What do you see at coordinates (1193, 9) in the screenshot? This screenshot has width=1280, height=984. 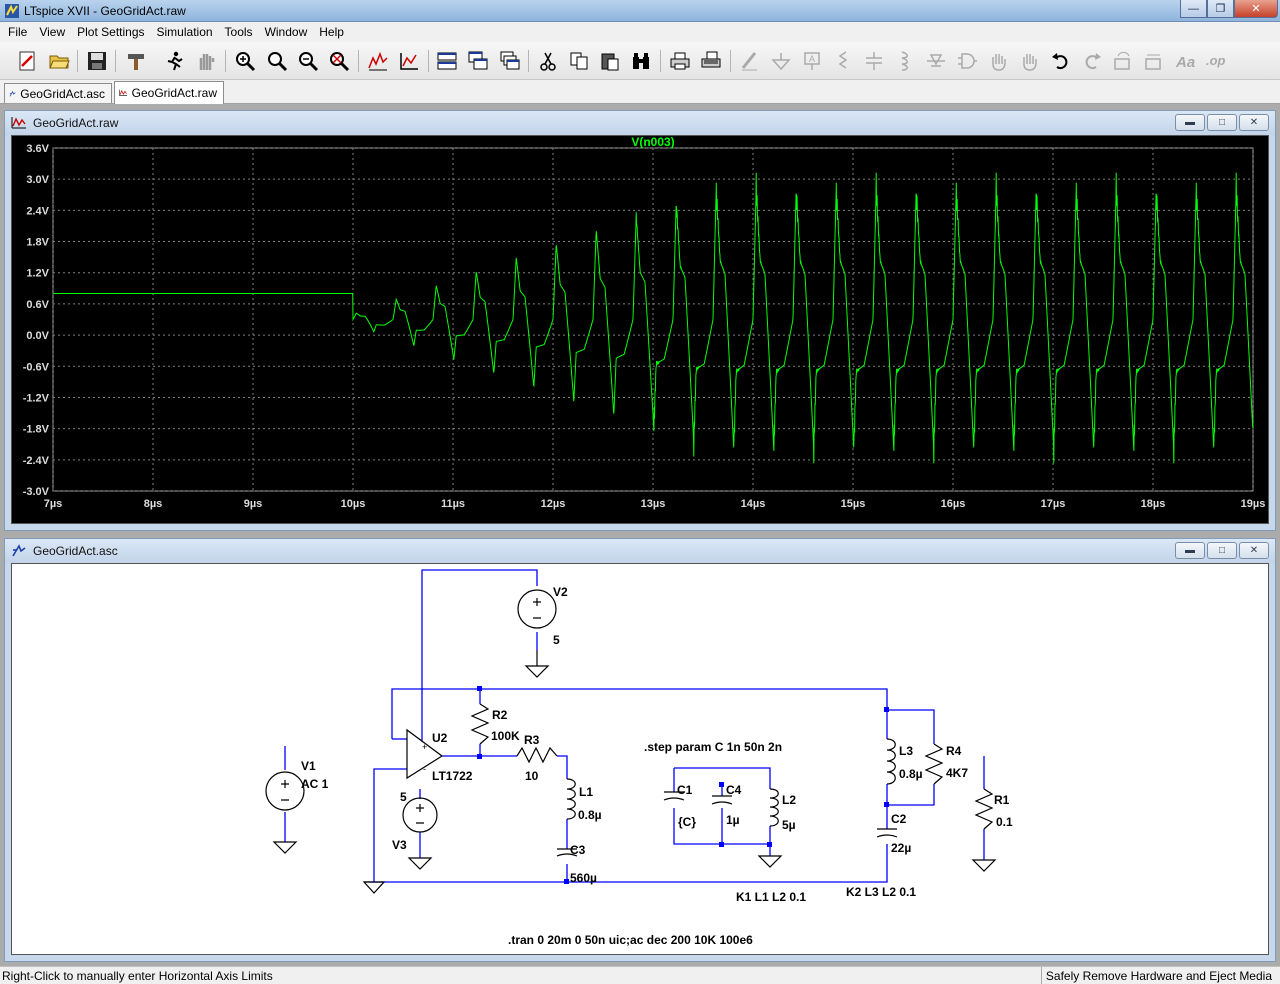 I see `minimize-button: —` at bounding box center [1193, 9].